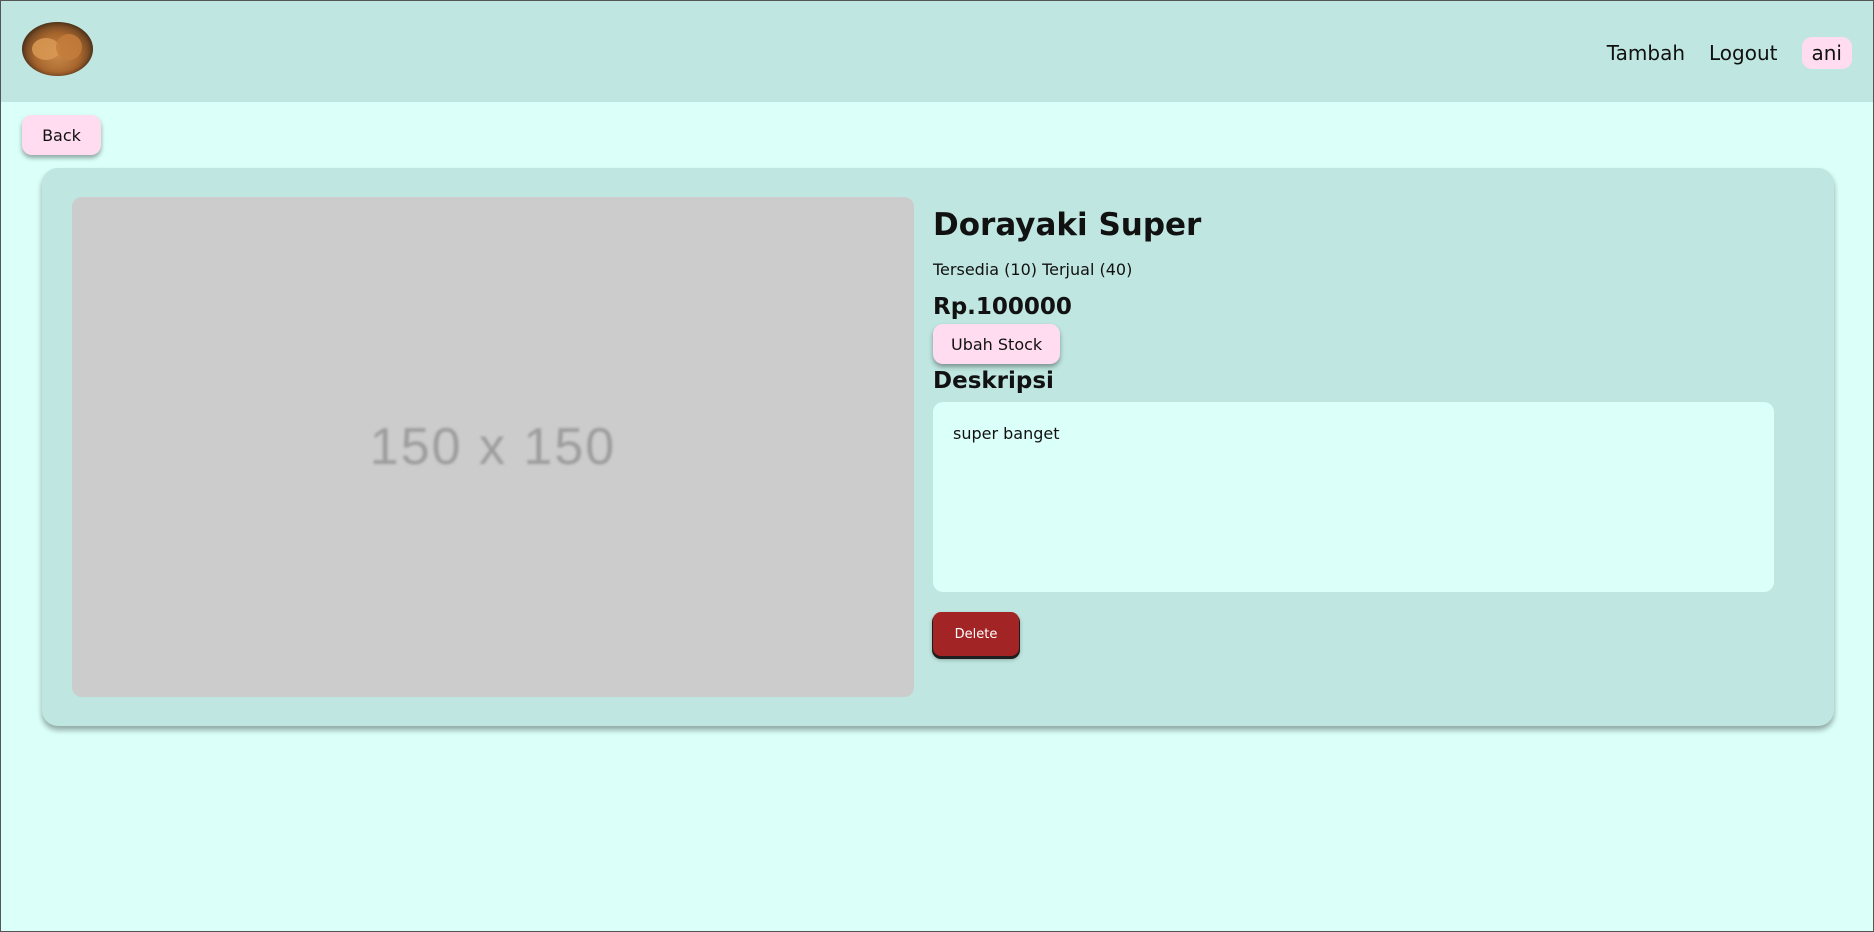 This screenshot has height=932, width=1874. What do you see at coordinates (937, 51) in the screenshot?
I see `navbar: Tambah Logout ani` at bounding box center [937, 51].